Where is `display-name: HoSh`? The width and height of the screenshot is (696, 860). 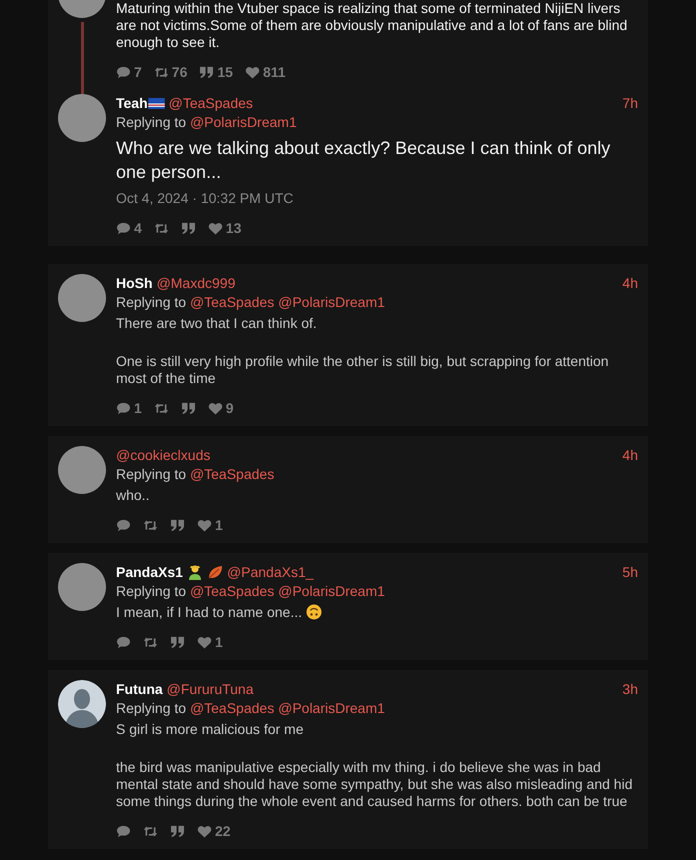
display-name: HoSh is located at coordinates (134, 283).